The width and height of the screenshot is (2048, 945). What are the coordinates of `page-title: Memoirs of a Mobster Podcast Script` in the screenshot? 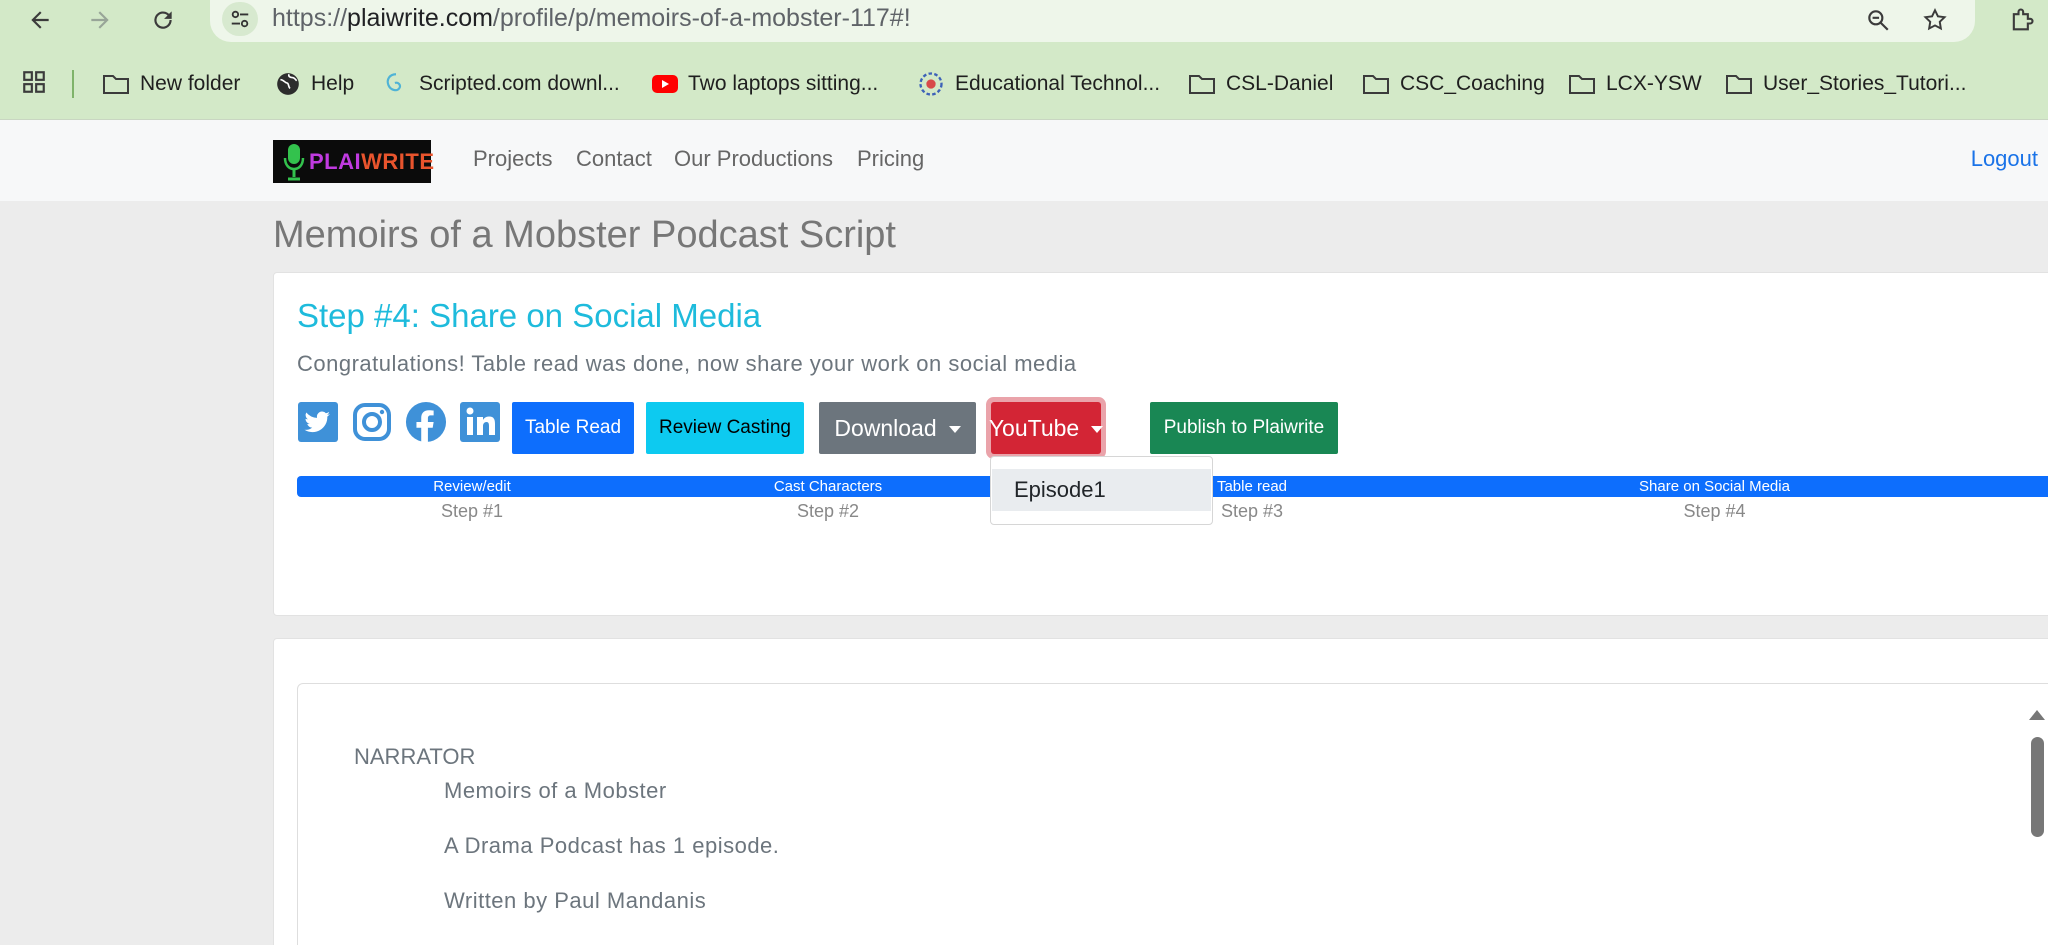 It's located at (584, 235).